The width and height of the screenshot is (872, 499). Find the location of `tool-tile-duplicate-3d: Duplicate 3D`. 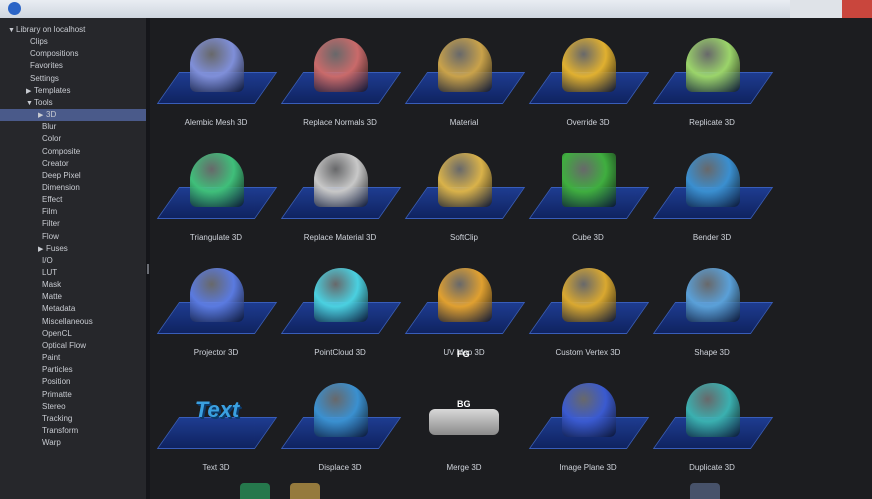

tool-tile-duplicate-3d: Duplicate 3D is located at coordinates (713, 424).